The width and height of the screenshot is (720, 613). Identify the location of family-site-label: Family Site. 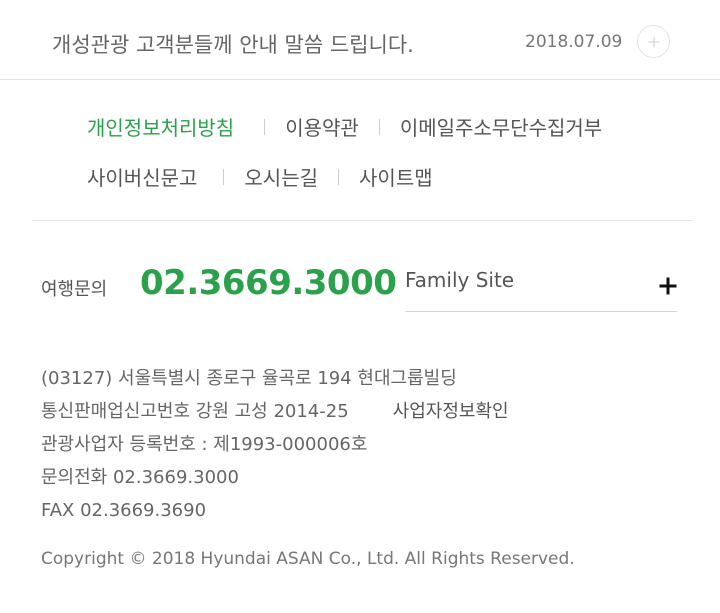
(460, 280).